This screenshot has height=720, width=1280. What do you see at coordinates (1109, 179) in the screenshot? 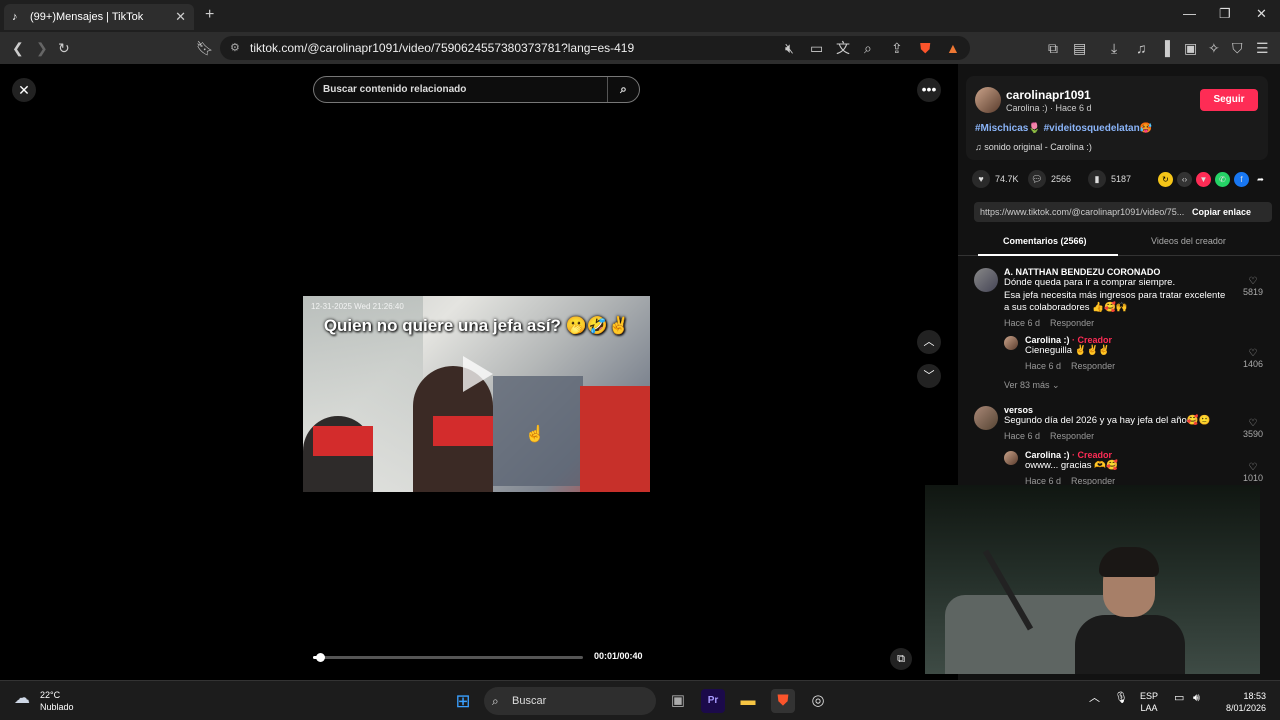
I see `save-button: ▮ 5187` at bounding box center [1109, 179].